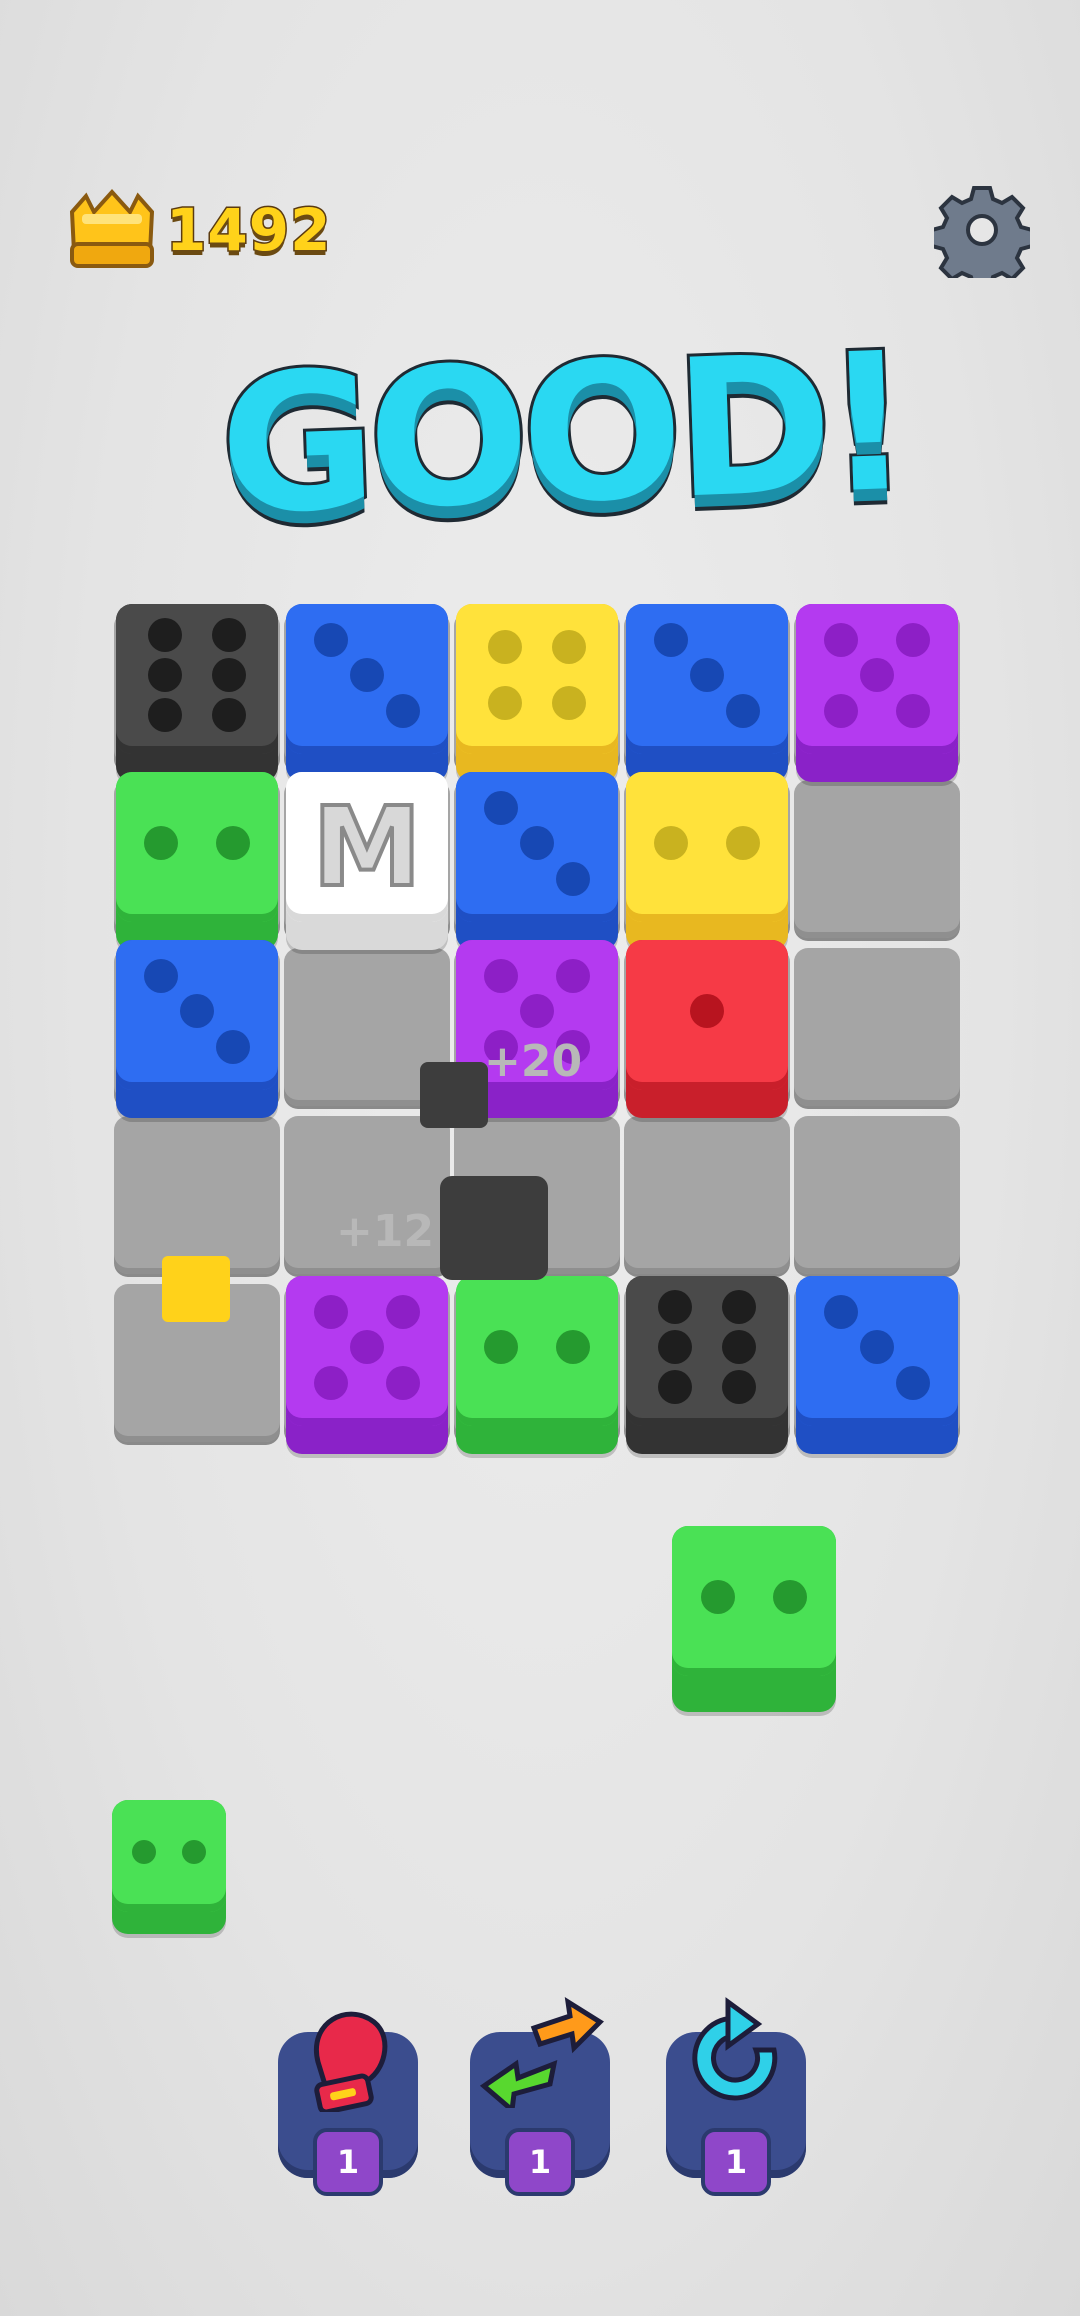 The height and width of the screenshot is (2316, 1080). Describe the element at coordinates (366, 847) in the screenshot. I see `tile-letter: M` at that location.